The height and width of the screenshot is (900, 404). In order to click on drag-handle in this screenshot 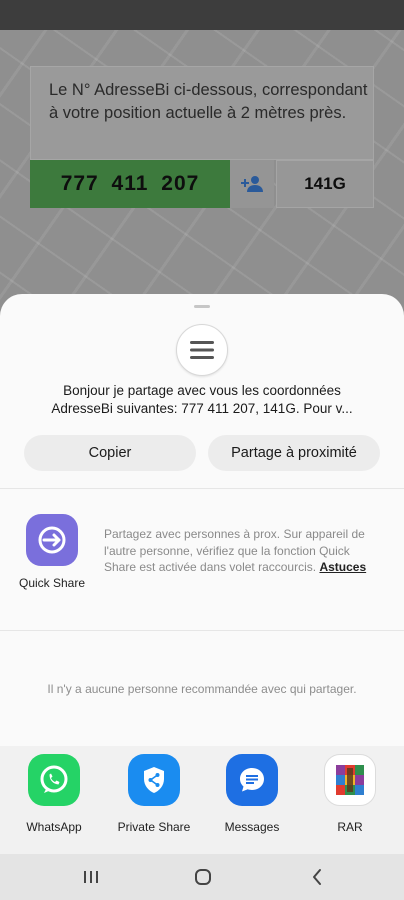, I will do `click(202, 306)`.